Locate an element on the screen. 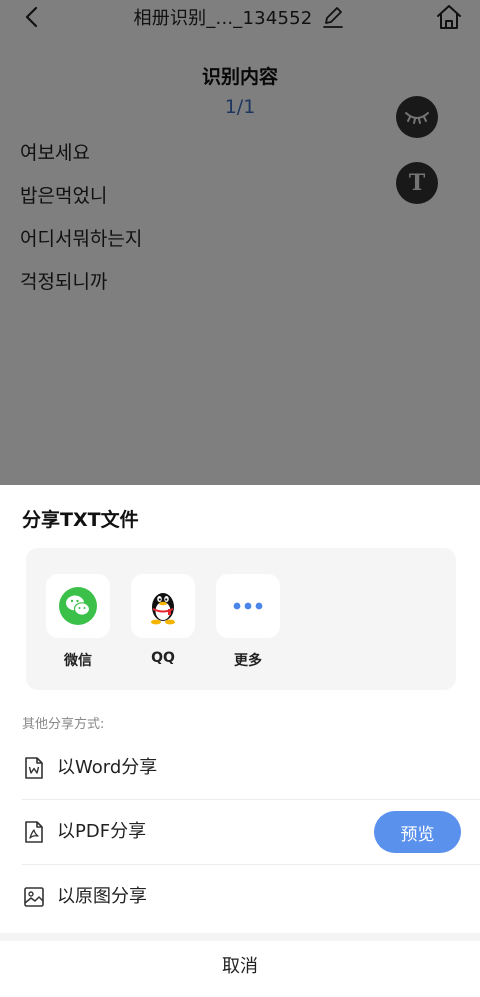  more-icon is located at coordinates (248, 606).